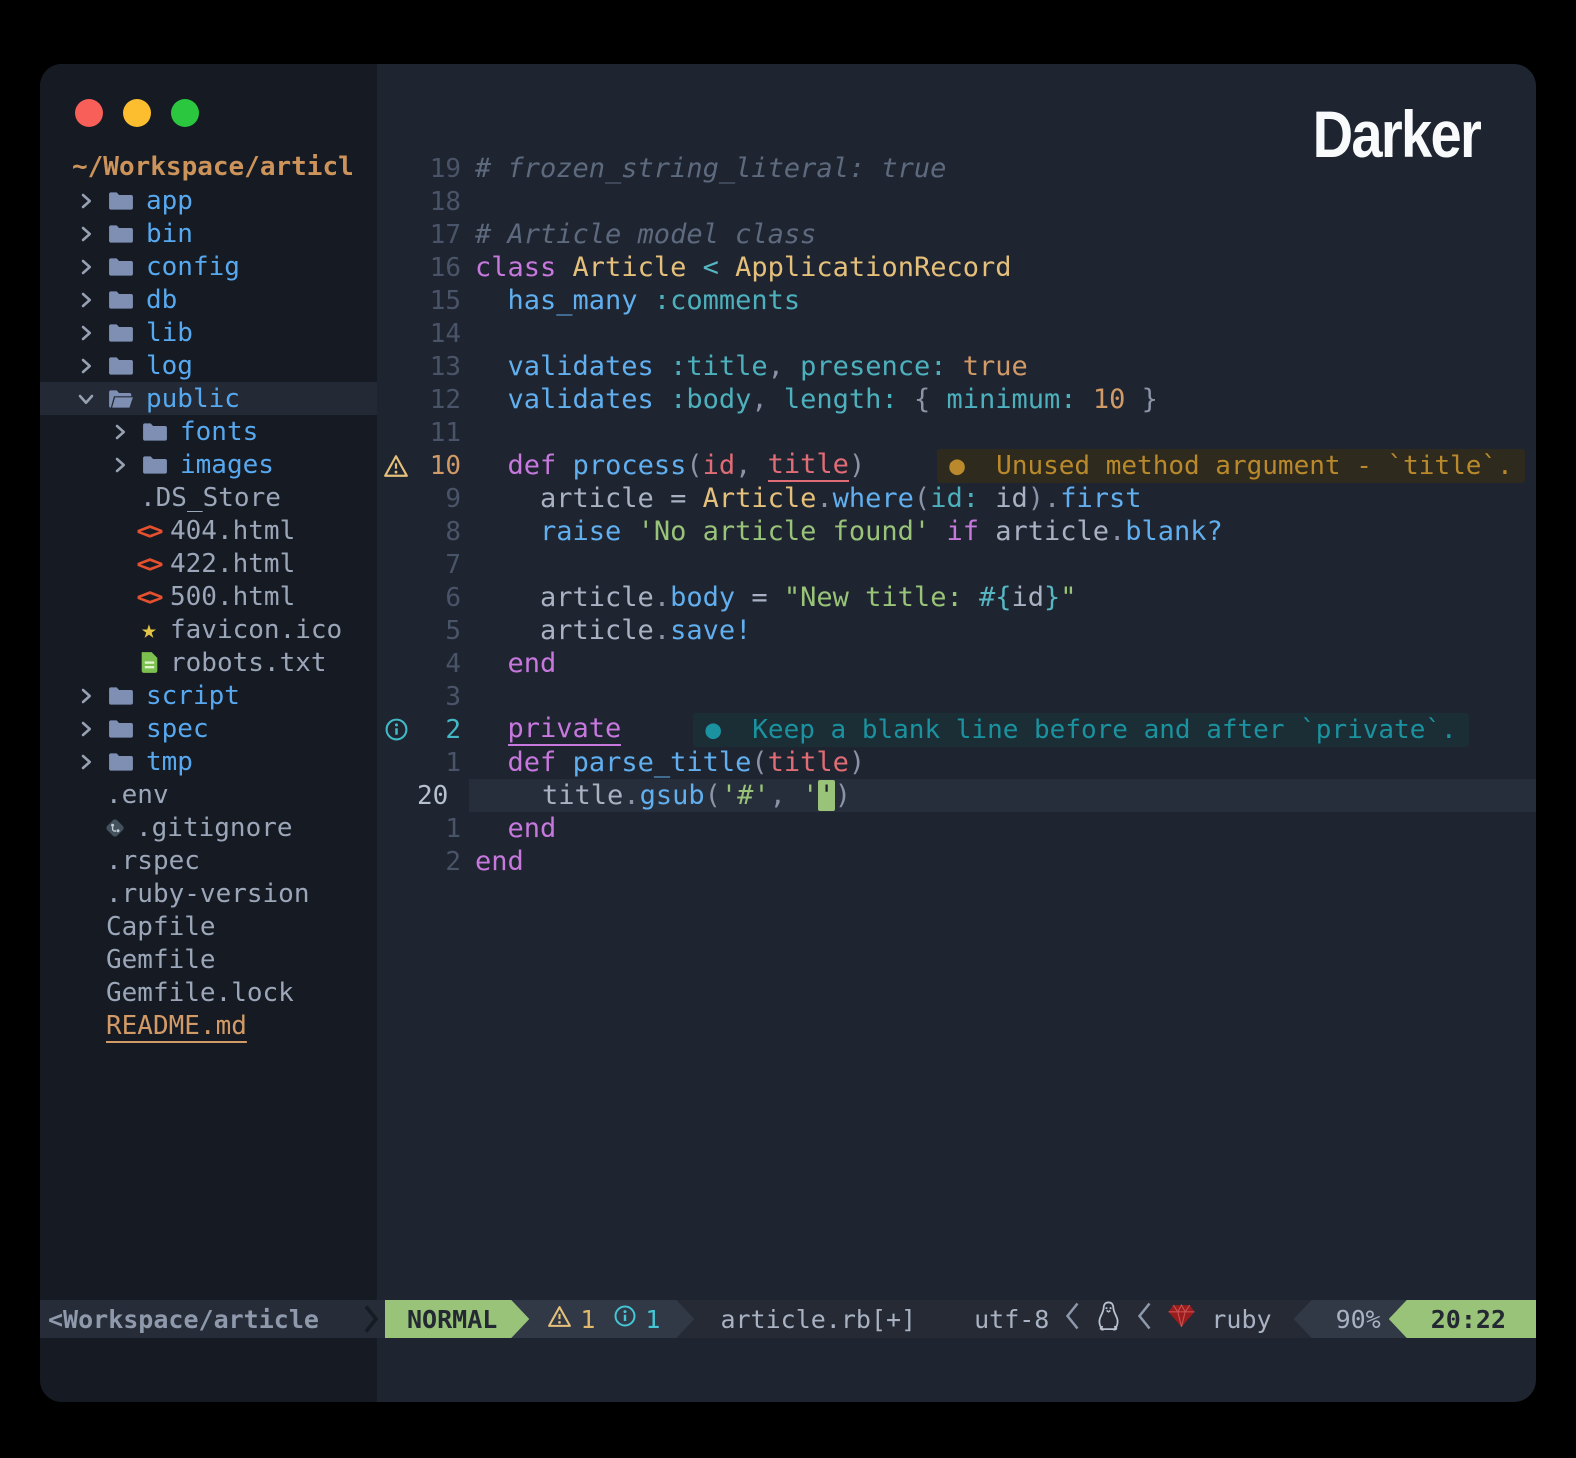 The height and width of the screenshot is (1458, 1576). What do you see at coordinates (122, 399) in the screenshot?
I see `folder-open-icon` at bounding box center [122, 399].